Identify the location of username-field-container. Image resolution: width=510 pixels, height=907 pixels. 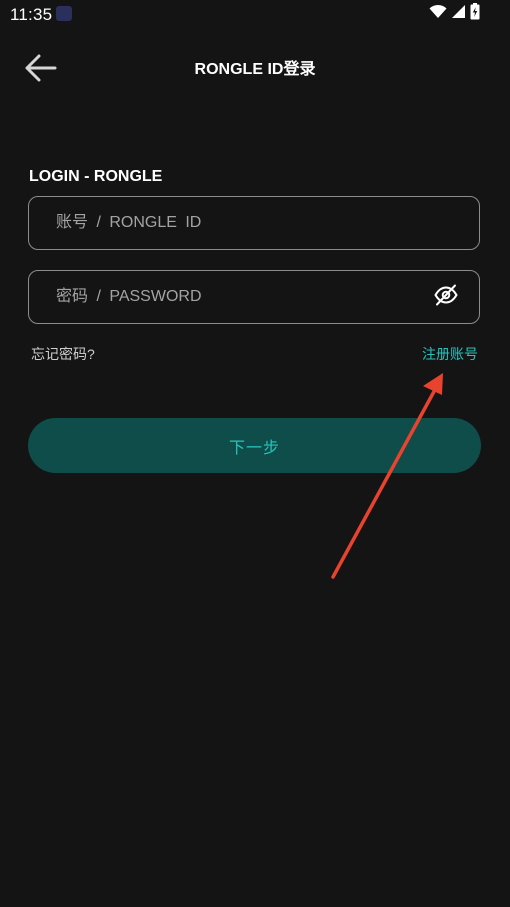
(254, 223).